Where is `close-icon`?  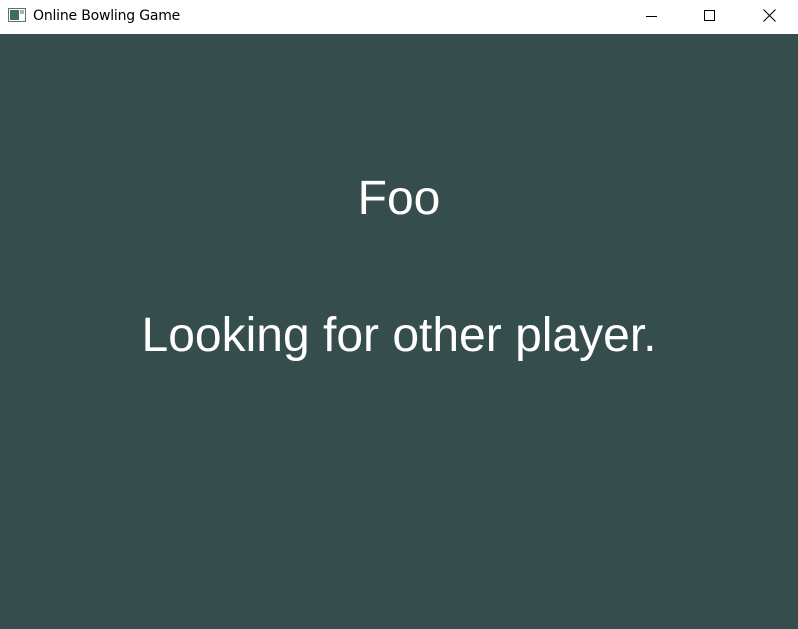
close-icon is located at coordinates (769, 15).